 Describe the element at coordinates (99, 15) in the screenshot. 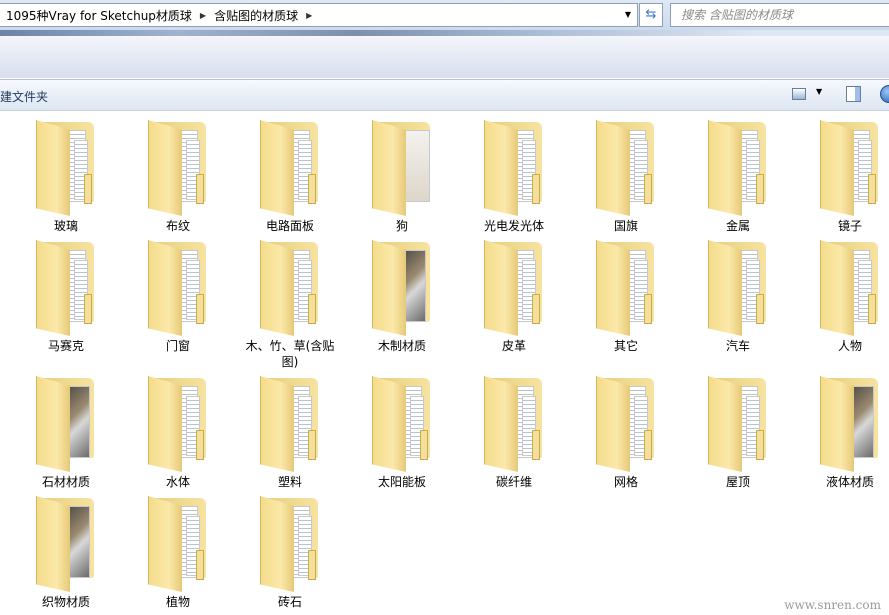

I see `breadcrumb-root: 1095种Vray for Sketchup材质球` at that location.